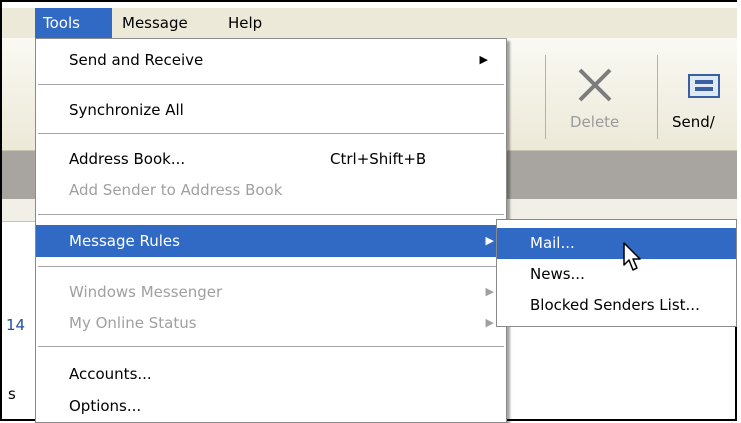 The height and width of the screenshot is (423, 741). What do you see at coordinates (250, 23) in the screenshot?
I see `menu-help: Help` at bounding box center [250, 23].